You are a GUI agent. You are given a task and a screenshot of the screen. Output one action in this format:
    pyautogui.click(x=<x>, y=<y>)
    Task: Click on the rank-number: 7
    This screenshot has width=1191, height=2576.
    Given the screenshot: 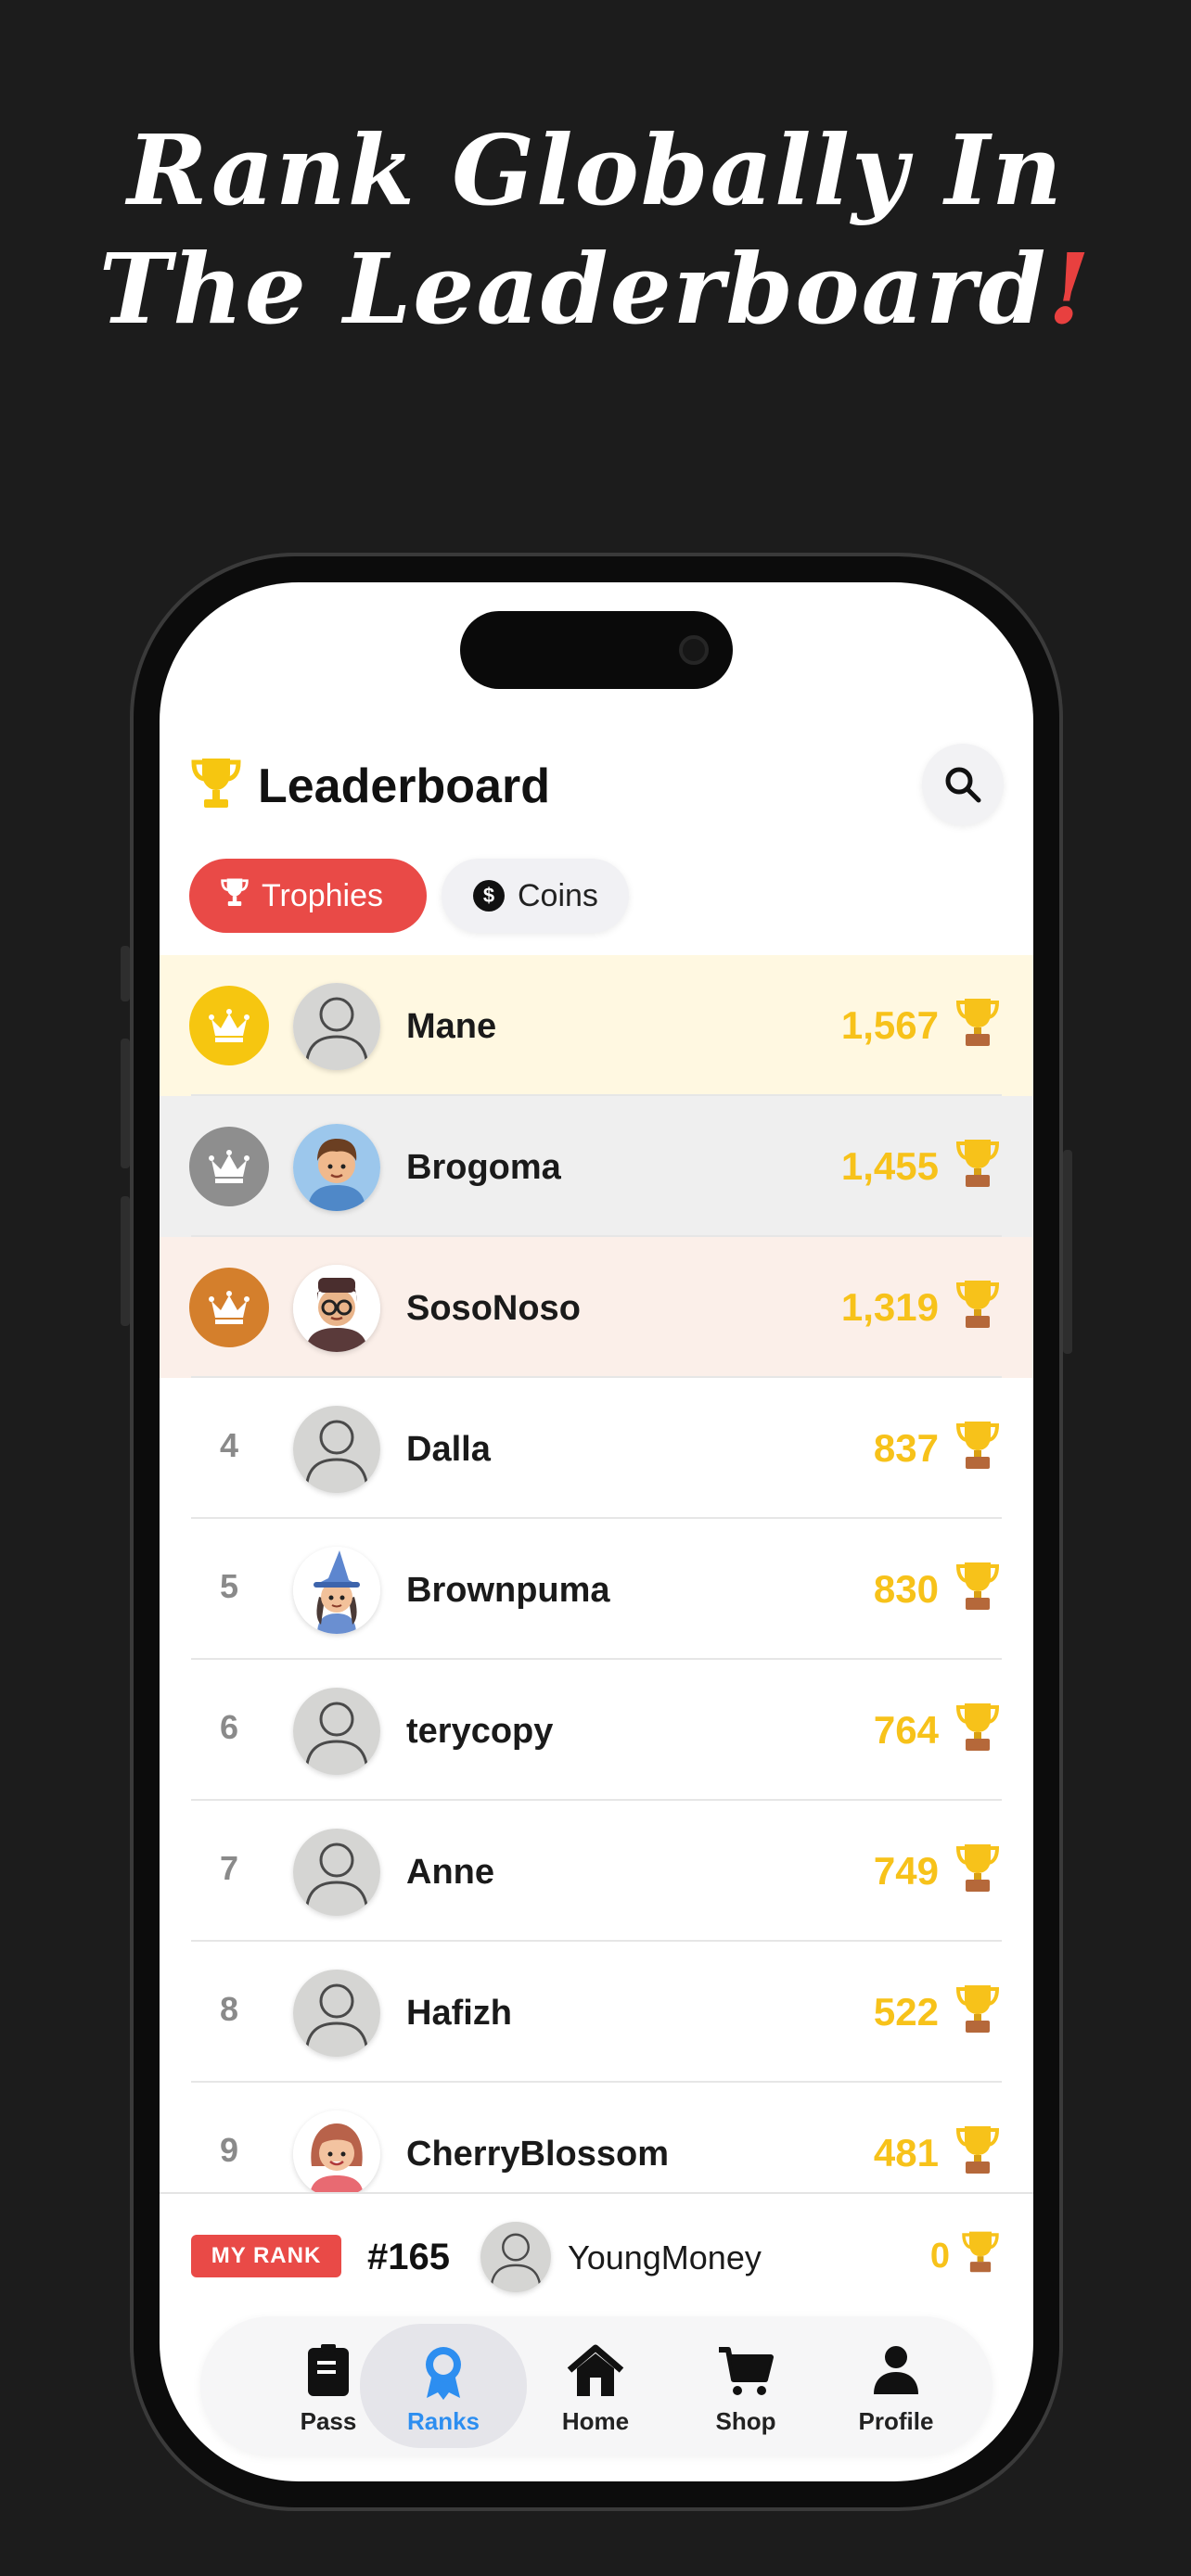 What is the action you would take?
    pyautogui.click(x=229, y=1868)
    